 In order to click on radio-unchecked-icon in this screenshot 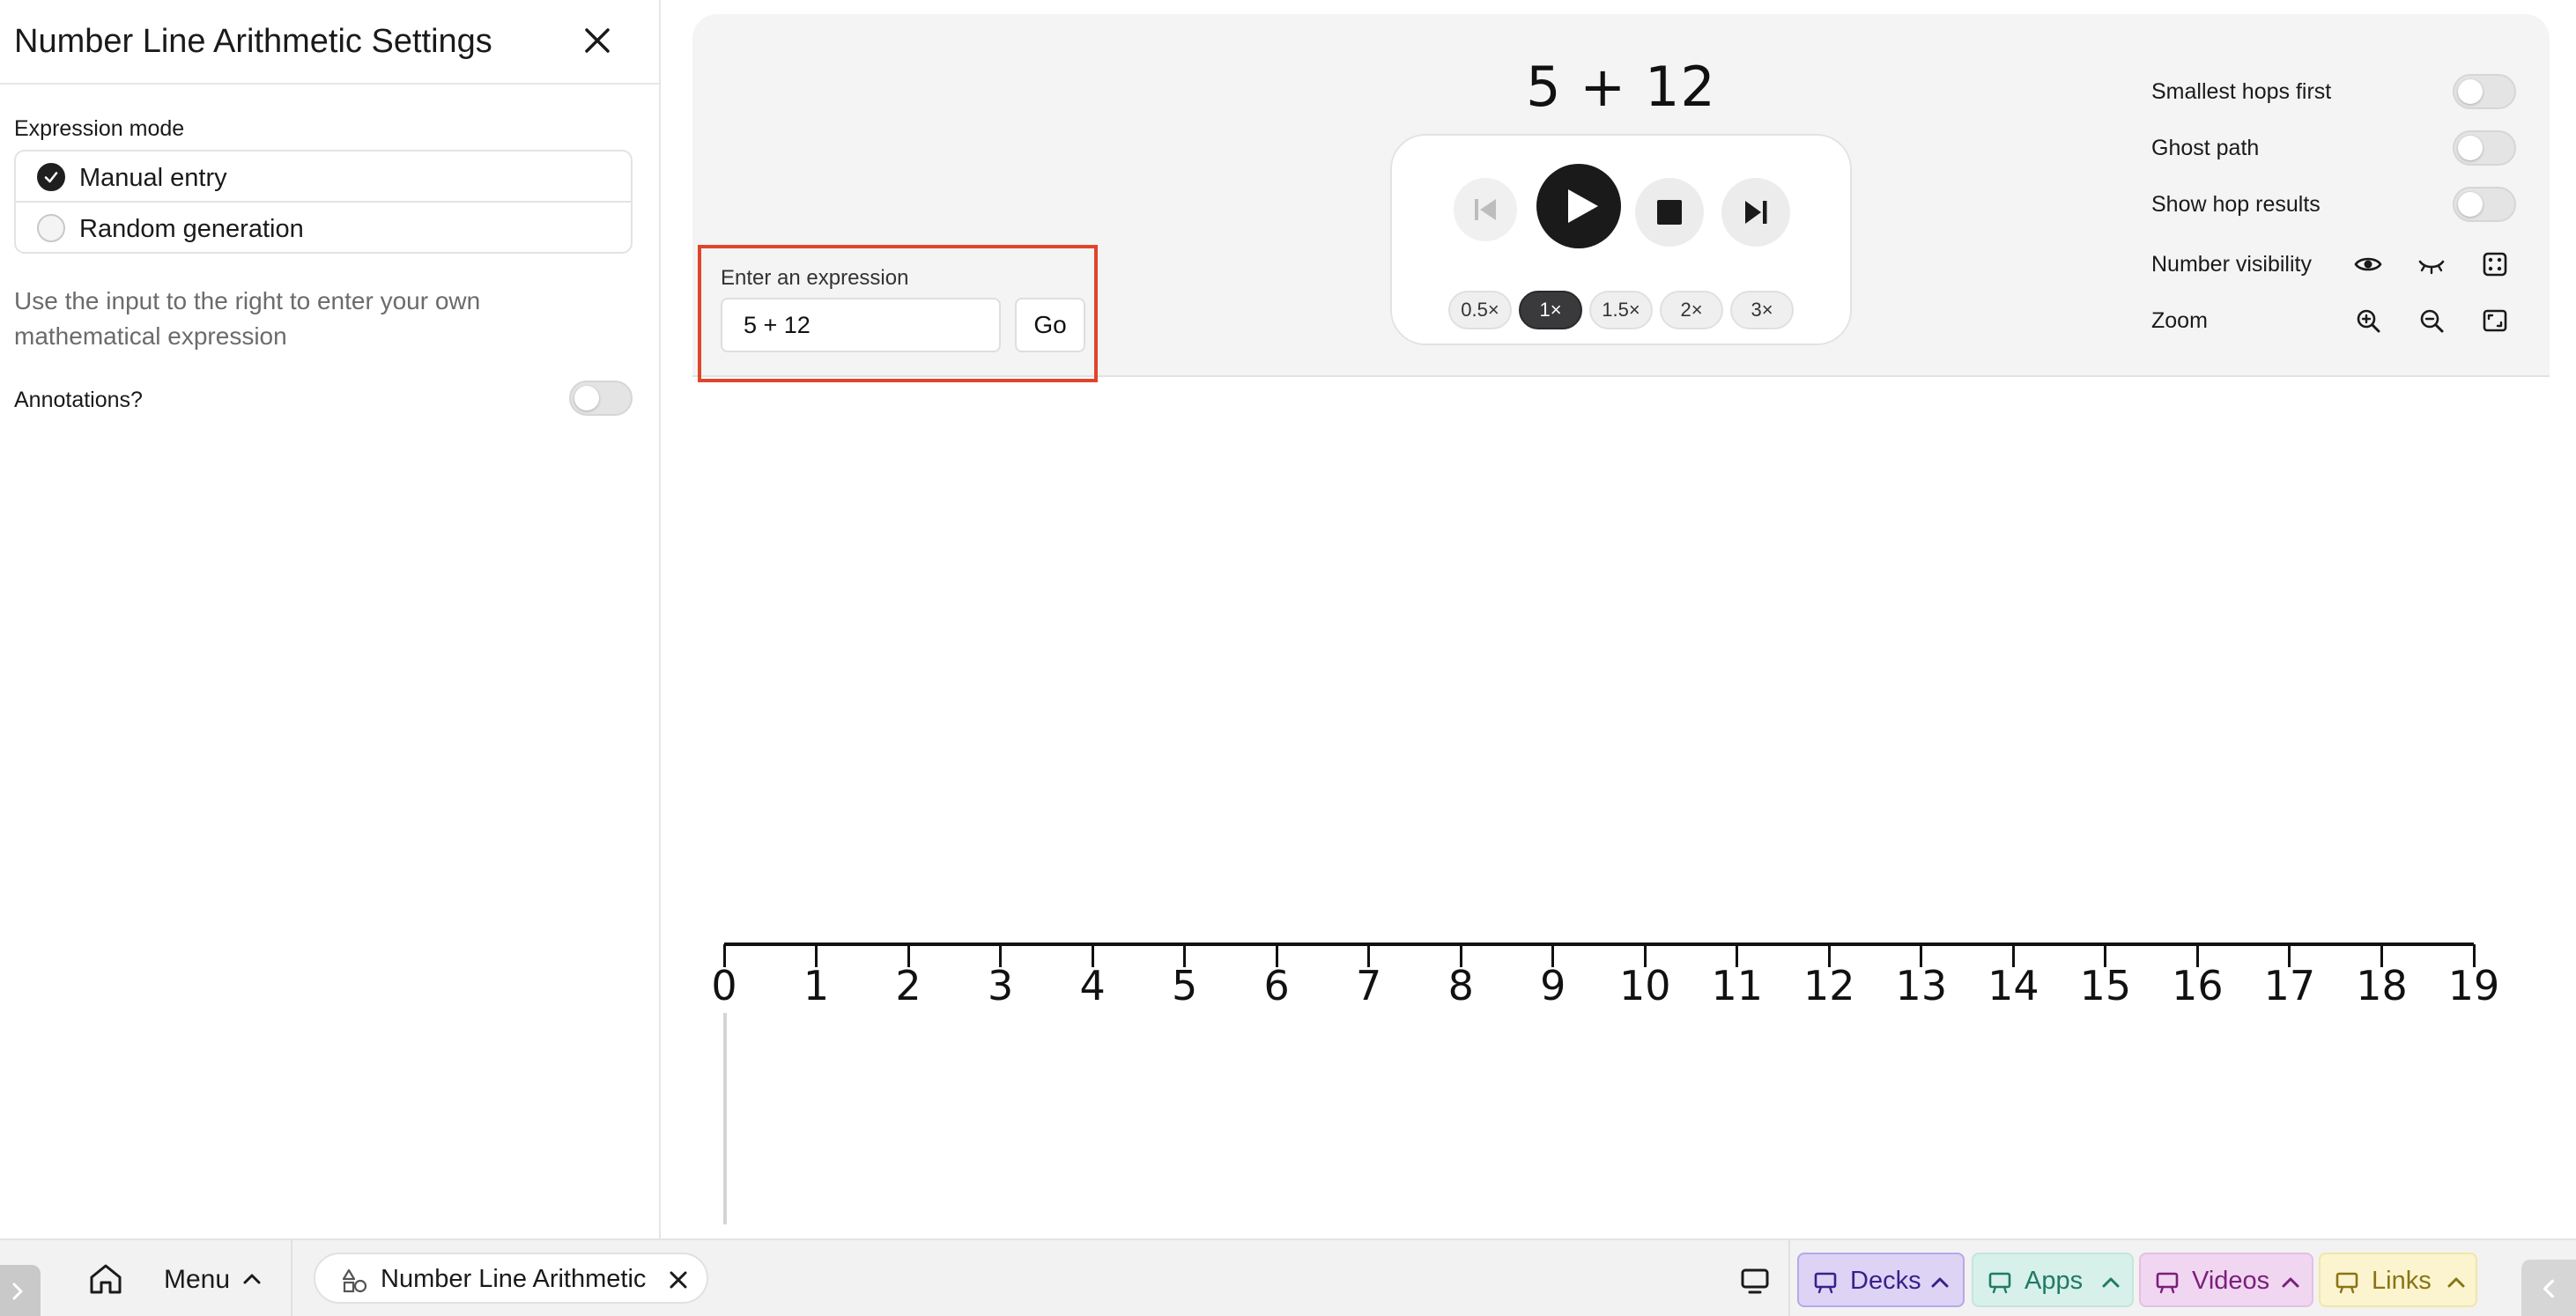, I will do `click(51, 228)`.